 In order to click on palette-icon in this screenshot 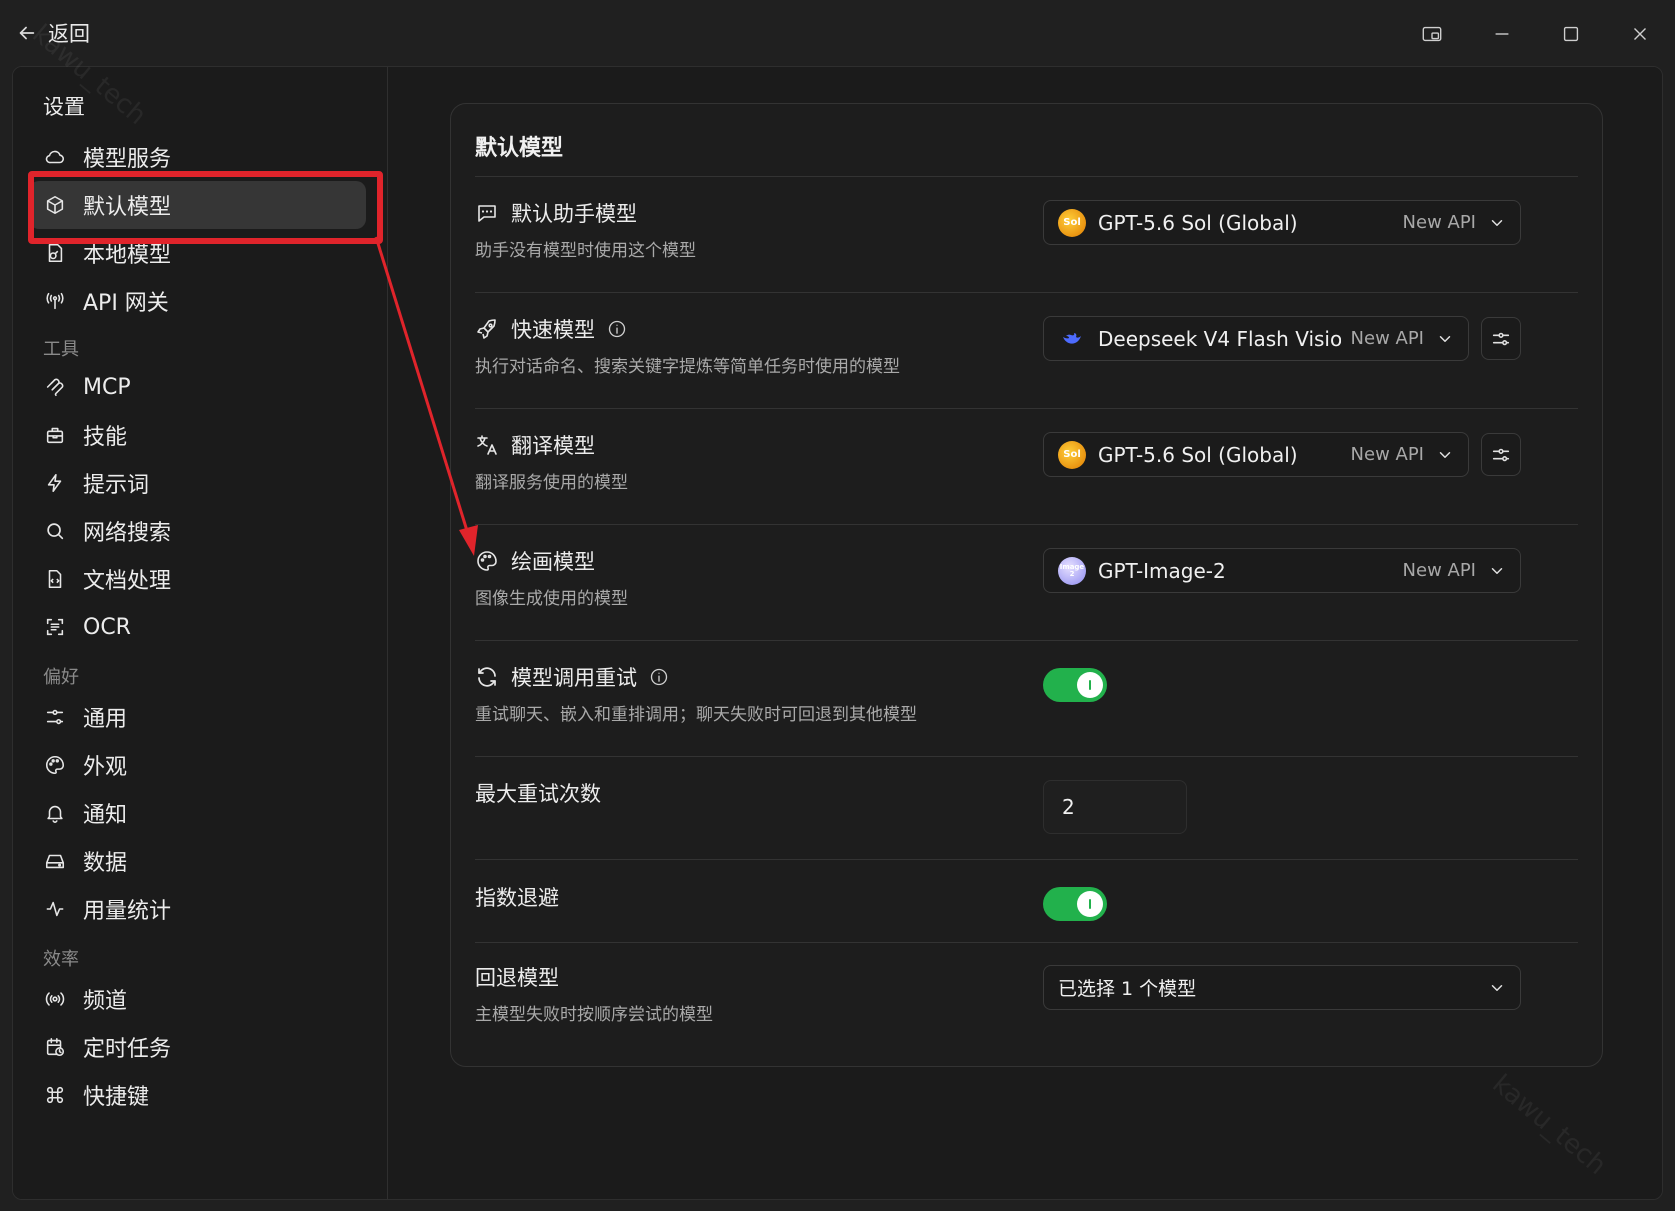, I will do `click(55, 765)`.